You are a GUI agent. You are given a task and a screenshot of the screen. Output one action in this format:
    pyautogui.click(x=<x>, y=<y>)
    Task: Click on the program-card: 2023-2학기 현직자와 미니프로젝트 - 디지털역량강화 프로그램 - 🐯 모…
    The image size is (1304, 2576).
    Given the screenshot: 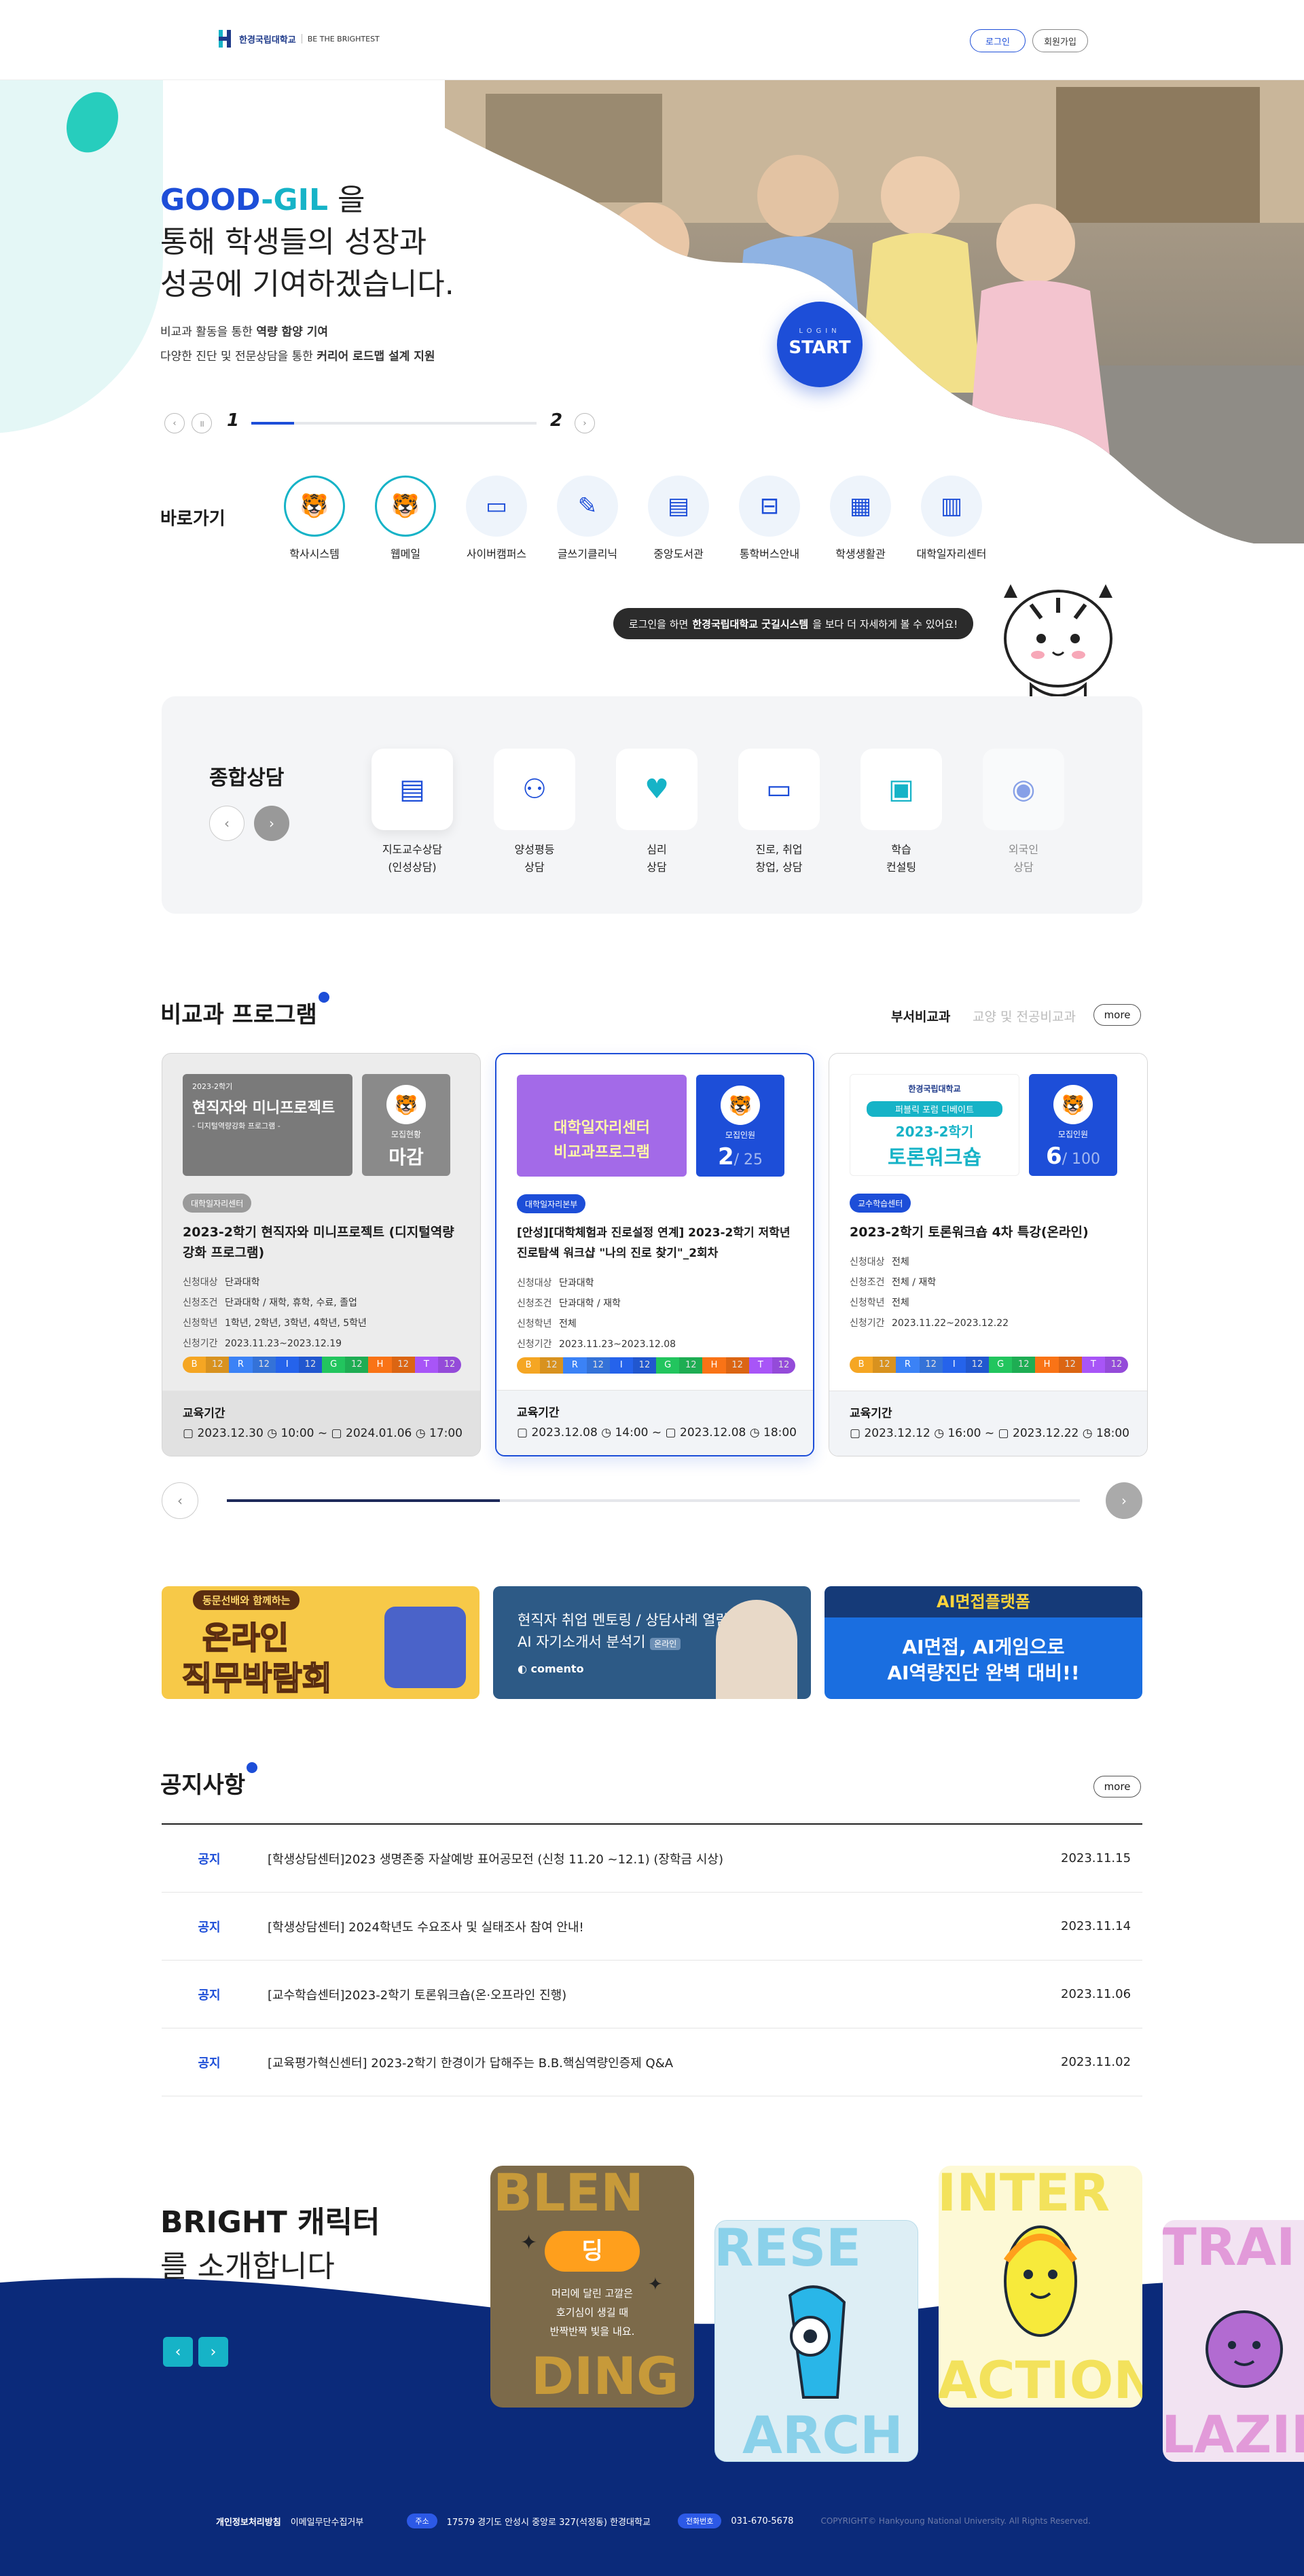 What is the action you would take?
    pyautogui.click(x=321, y=1254)
    